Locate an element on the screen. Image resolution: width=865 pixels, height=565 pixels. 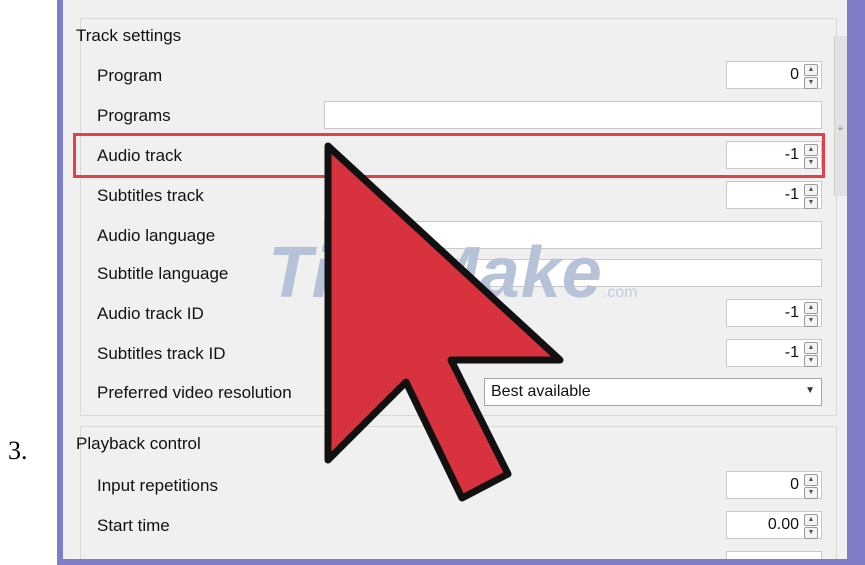
program-label: Program is located at coordinates (130, 75).